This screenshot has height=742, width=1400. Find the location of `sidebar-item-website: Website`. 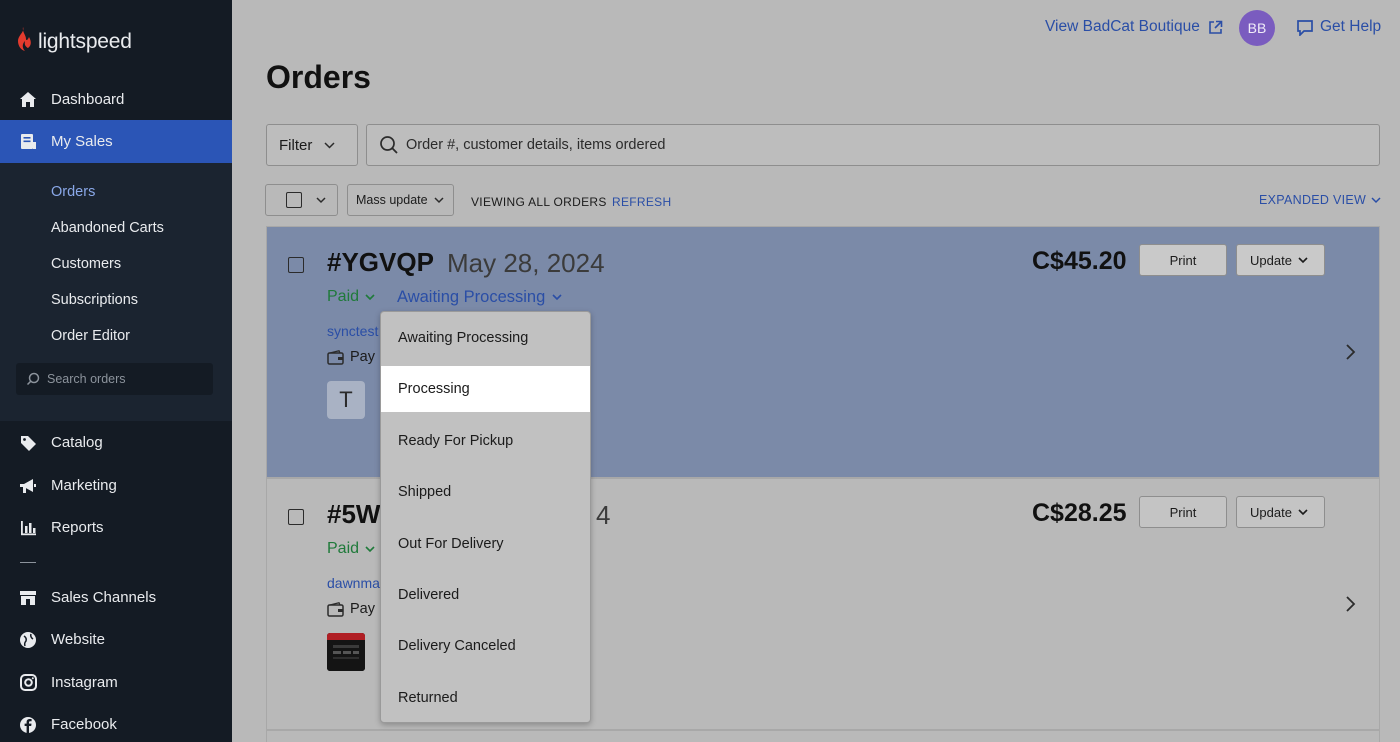

sidebar-item-website: Website is located at coordinates (116, 639).